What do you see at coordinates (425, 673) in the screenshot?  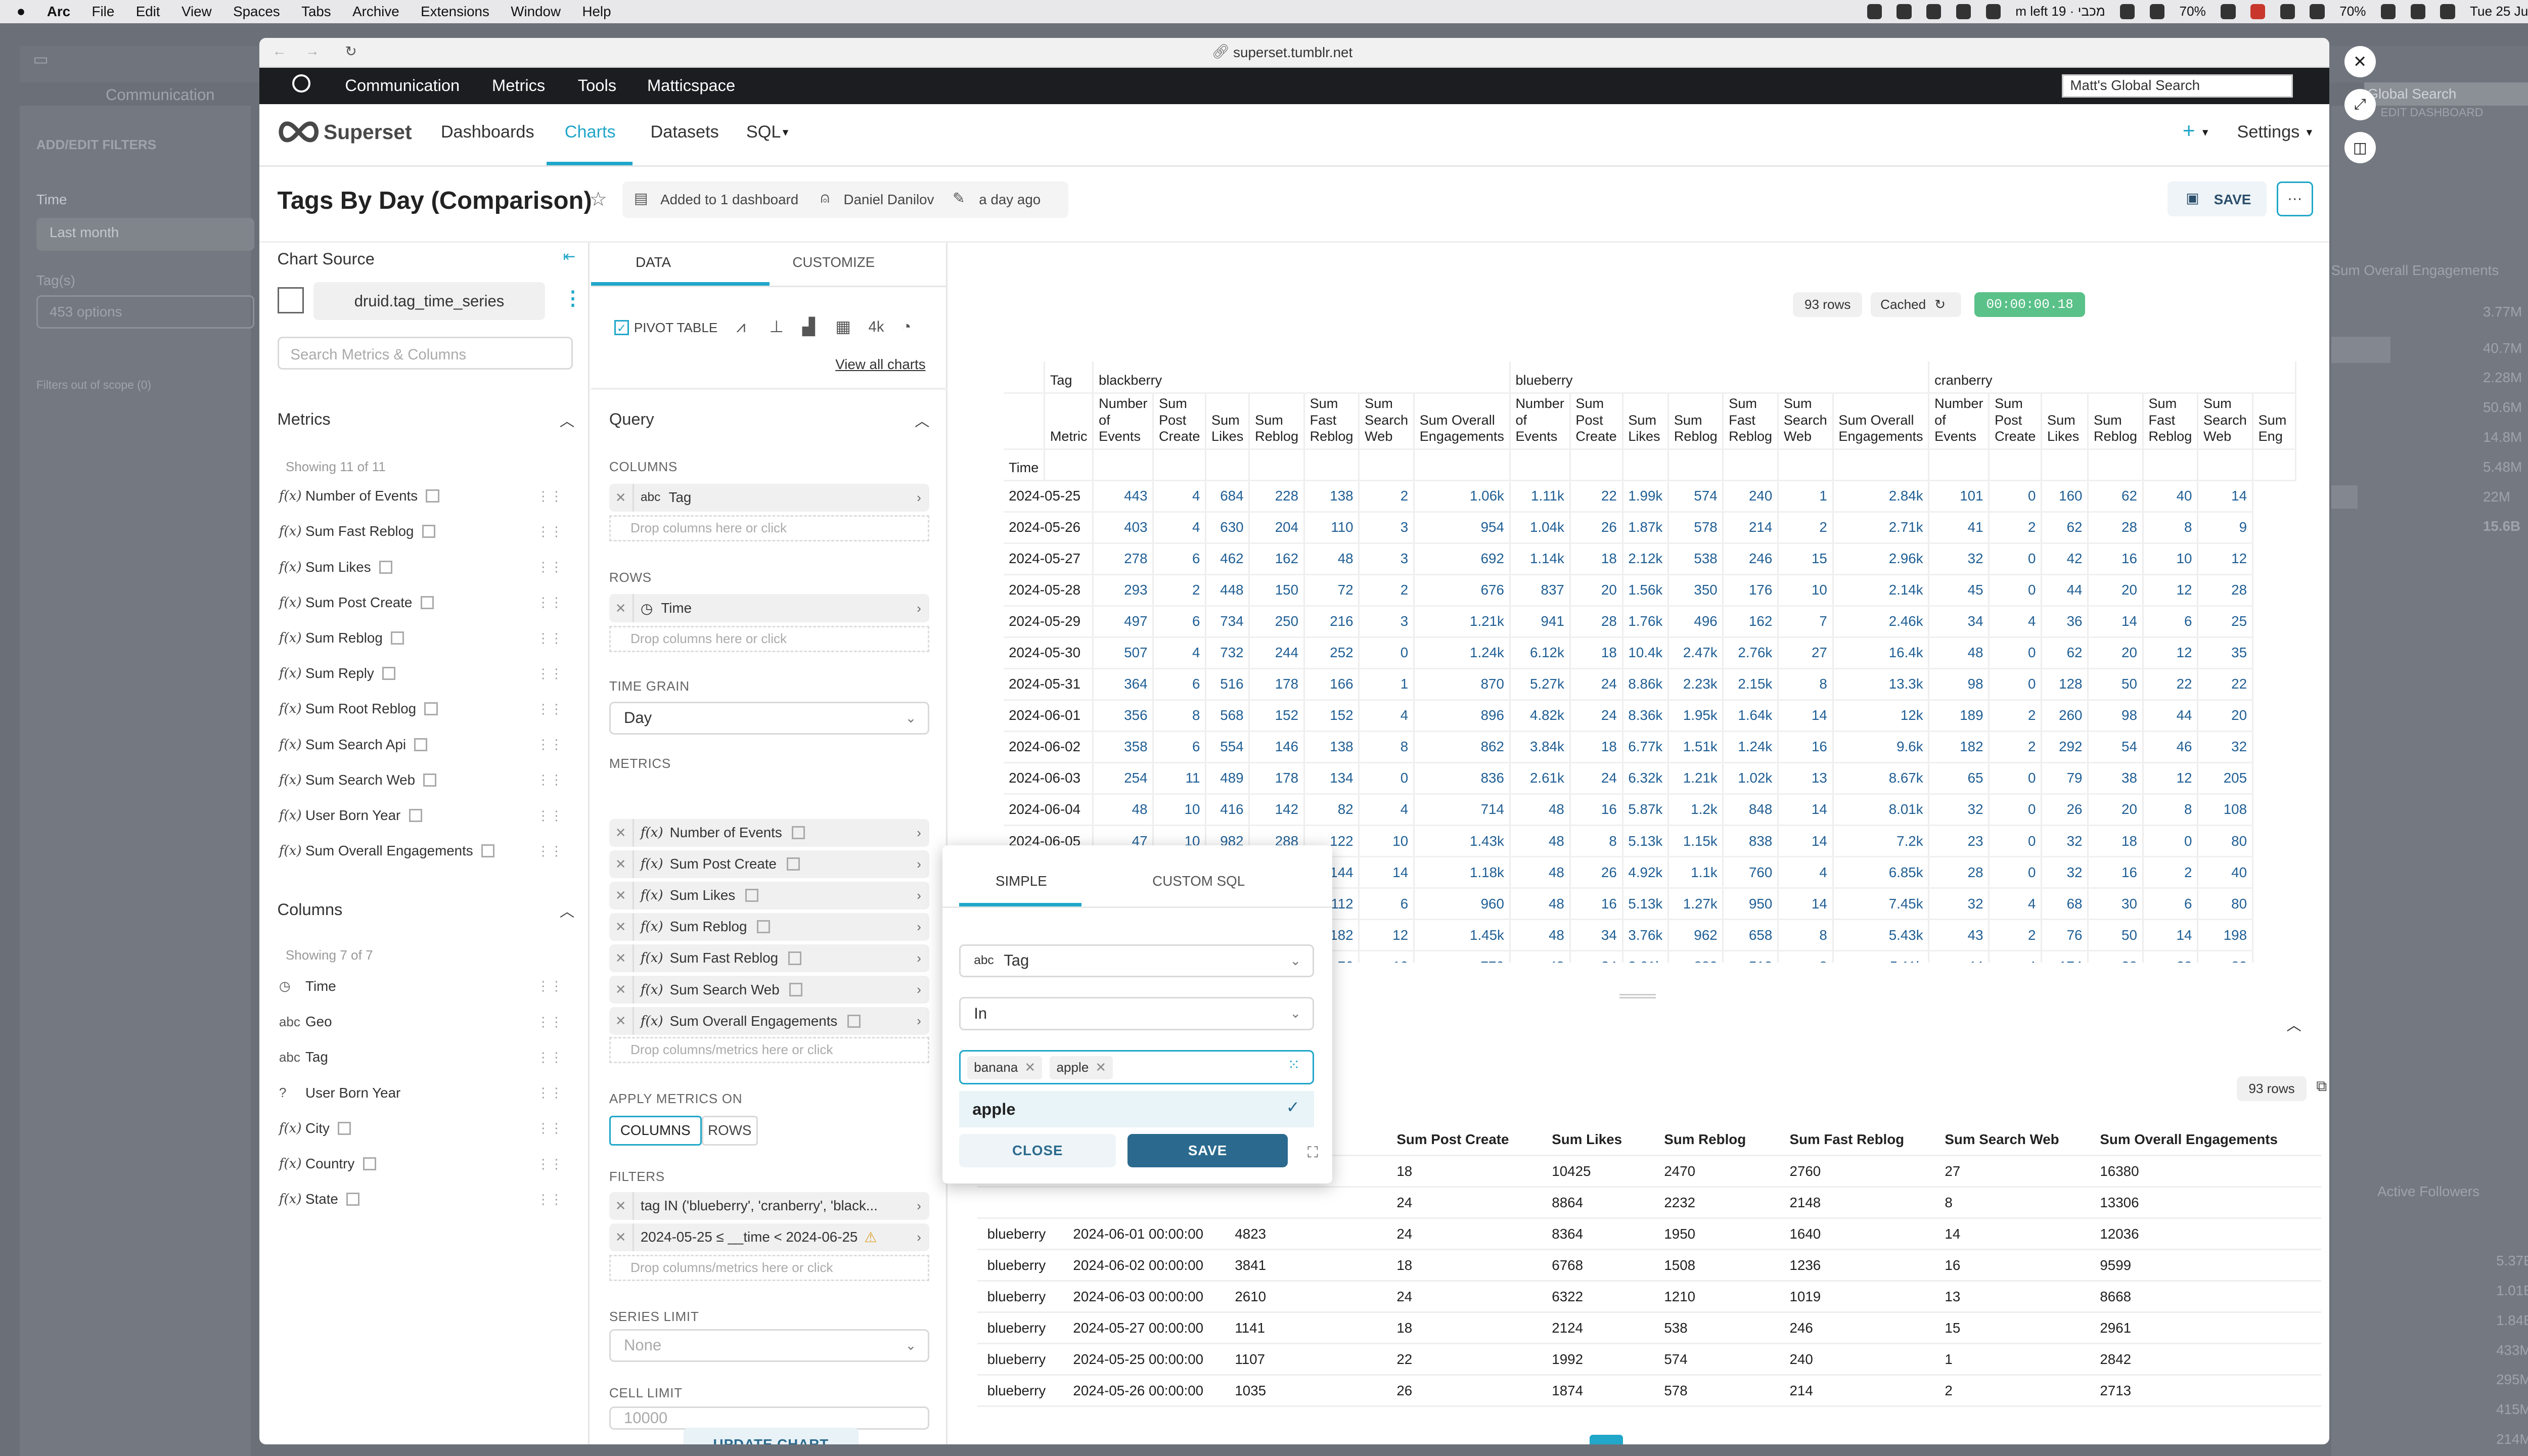 I see `metric-item: f(x) Sum Reply ⋮⋮` at bounding box center [425, 673].